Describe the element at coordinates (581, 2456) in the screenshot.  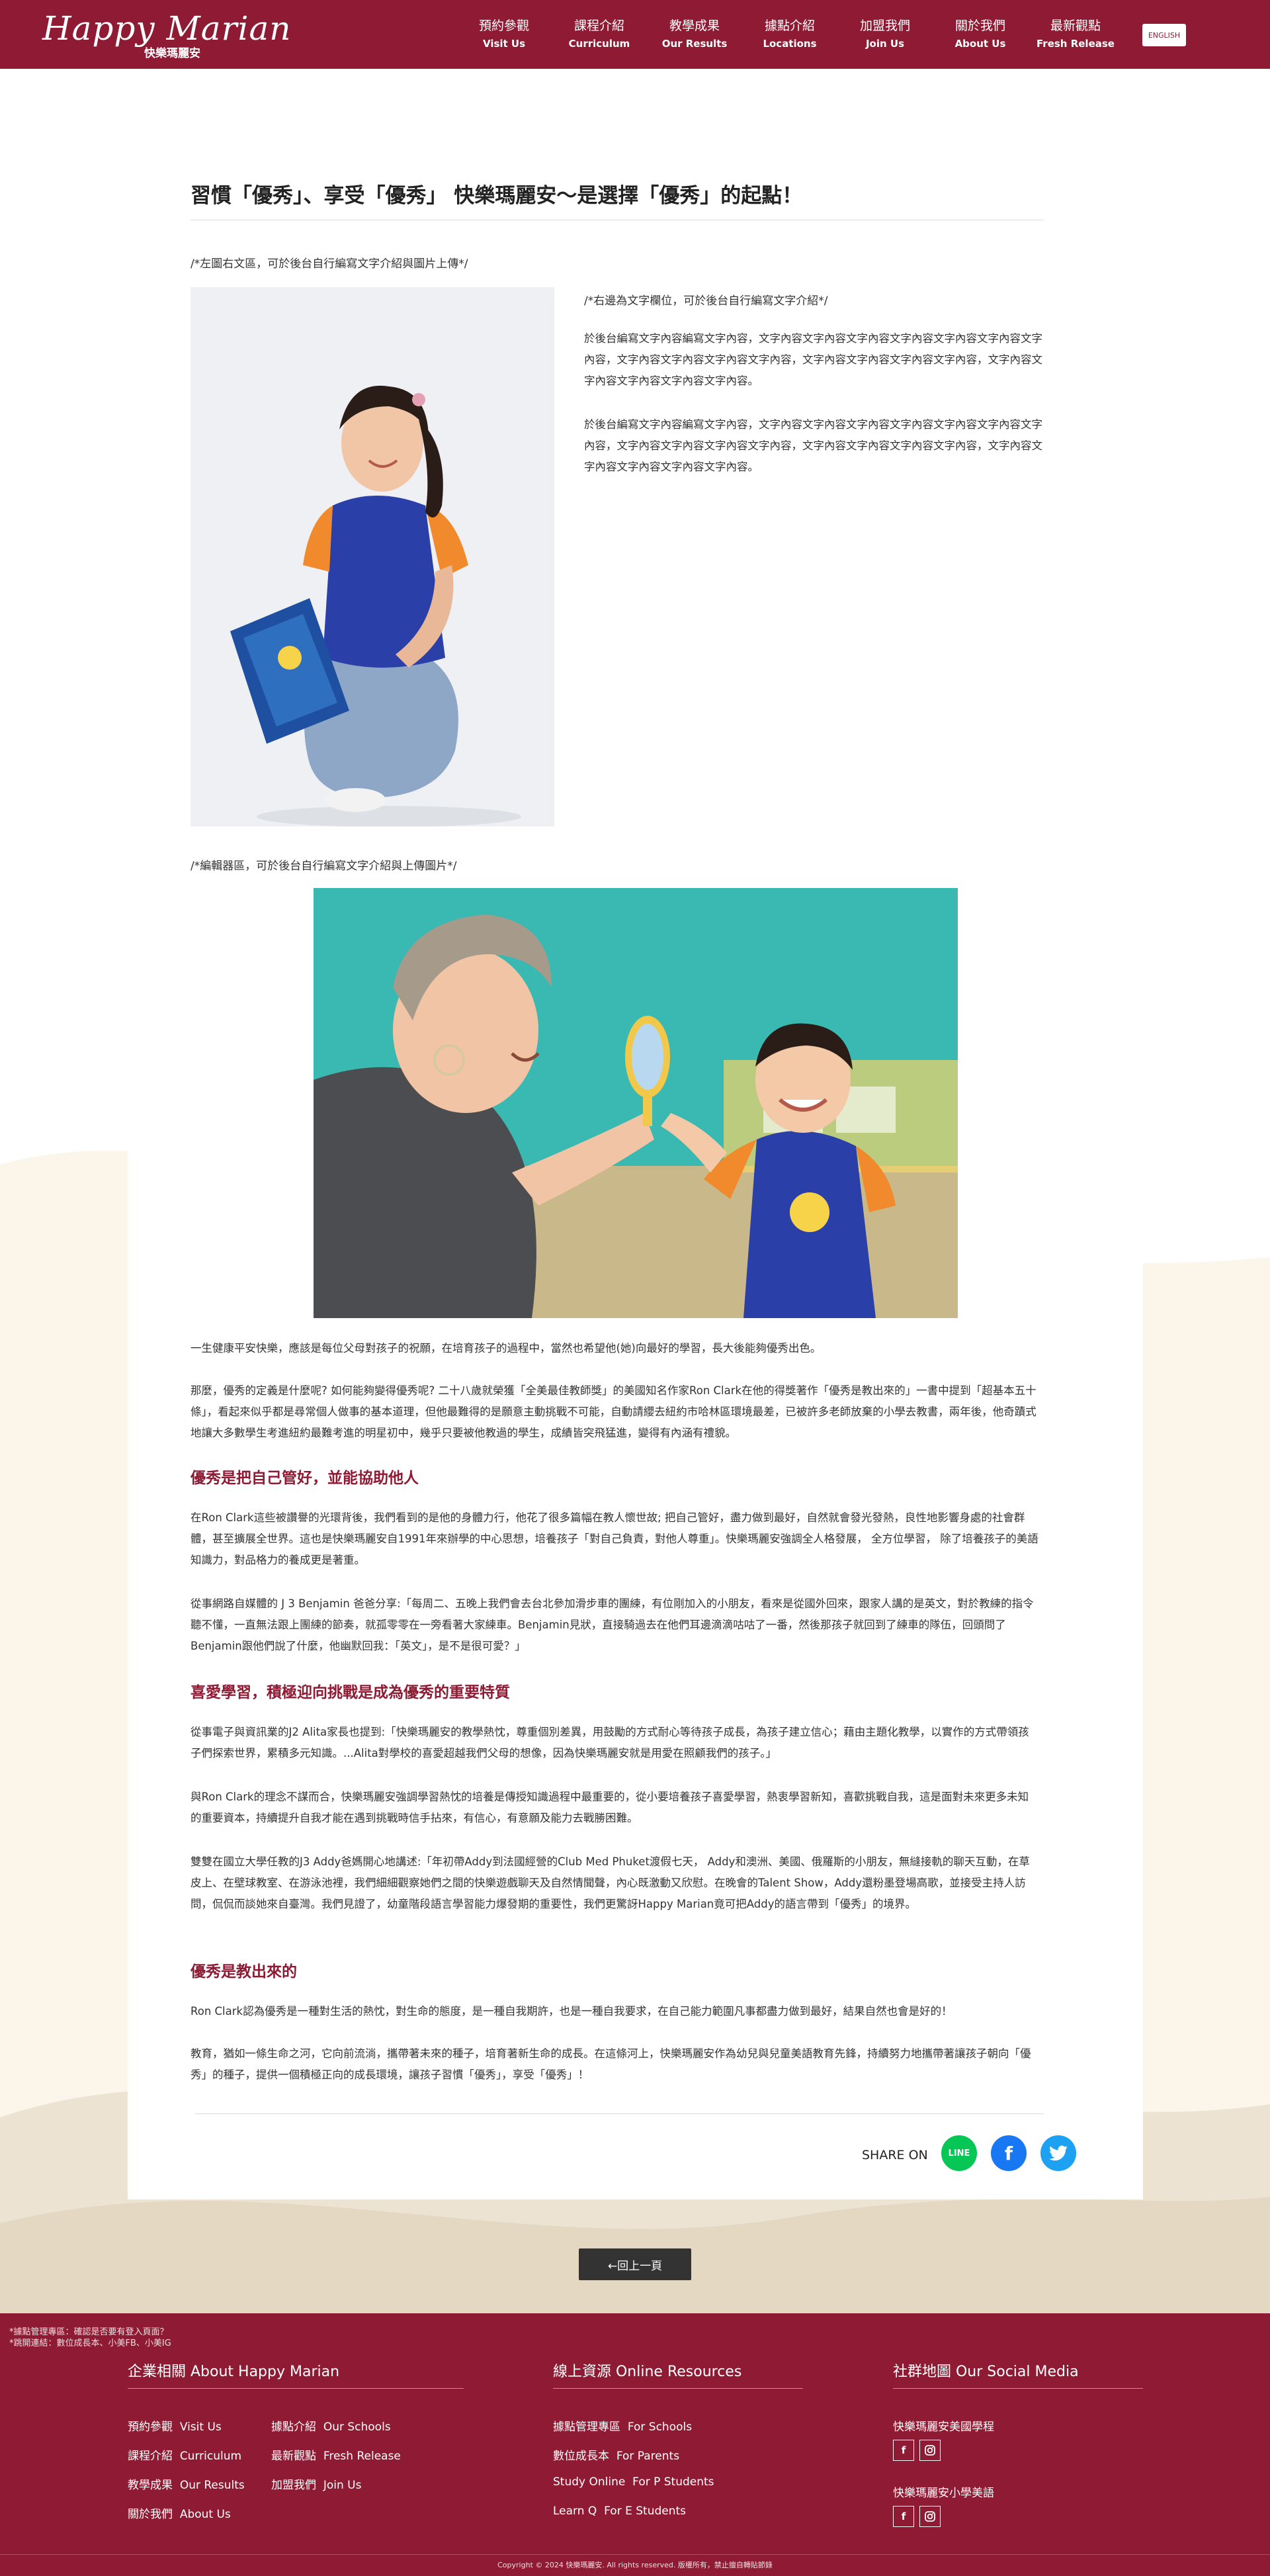
I see `link-zh: 數位成長本` at that location.